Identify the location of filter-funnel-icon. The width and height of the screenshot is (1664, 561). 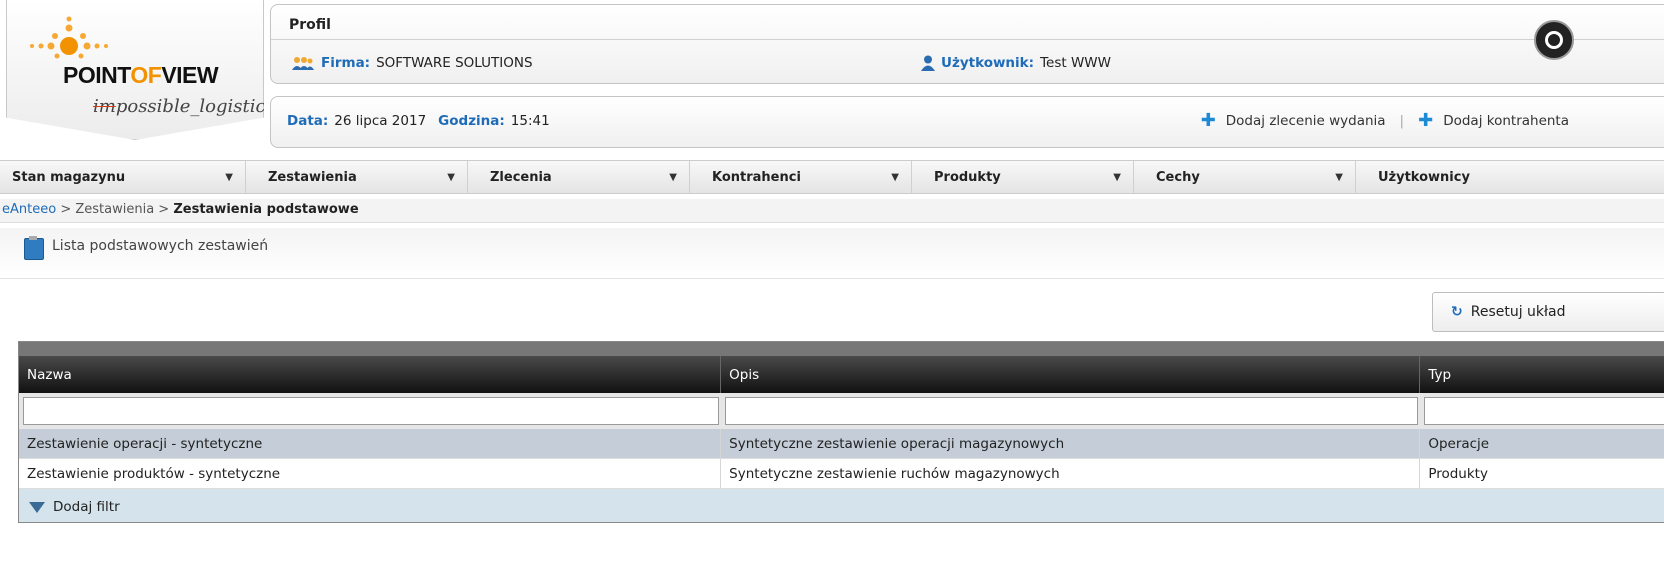
(37, 507).